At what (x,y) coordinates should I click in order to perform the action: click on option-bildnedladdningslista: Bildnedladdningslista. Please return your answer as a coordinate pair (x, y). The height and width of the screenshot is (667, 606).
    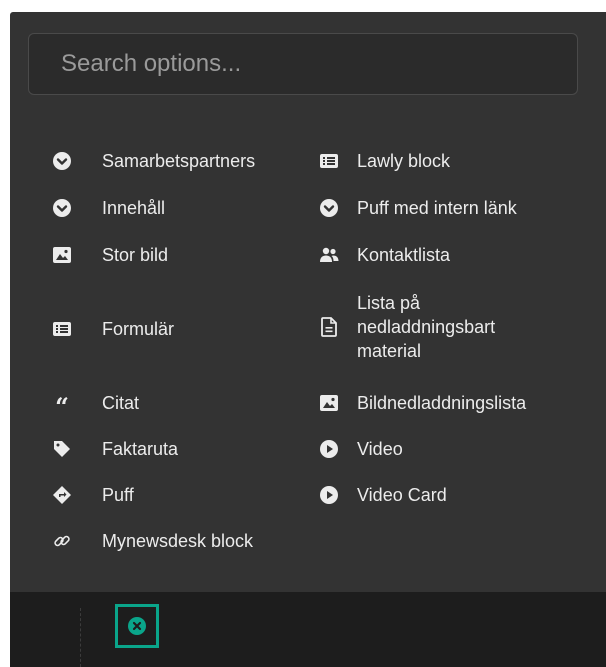
    Looking at the image, I should click on (422, 403).